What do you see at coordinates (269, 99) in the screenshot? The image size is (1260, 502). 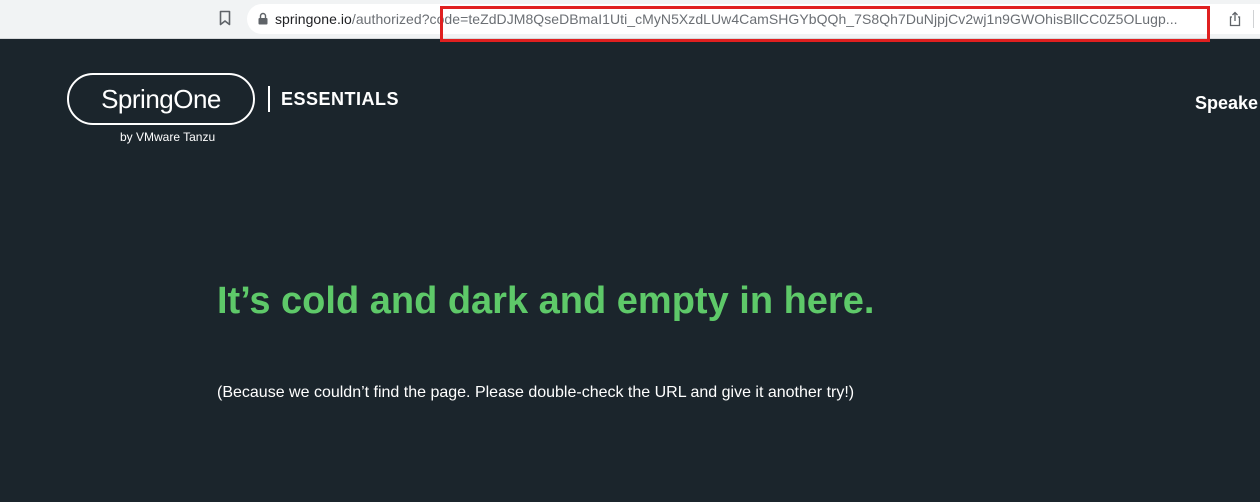 I see `logo-divider` at bounding box center [269, 99].